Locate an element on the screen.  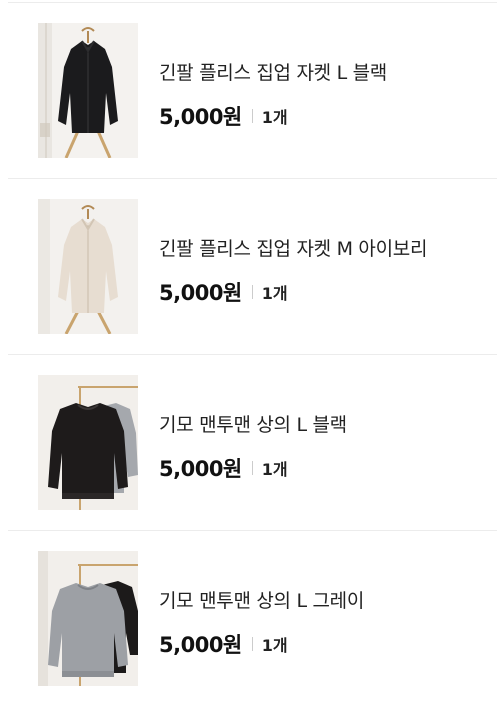
ivory-fleece-jacket-image is located at coordinates (88, 266).